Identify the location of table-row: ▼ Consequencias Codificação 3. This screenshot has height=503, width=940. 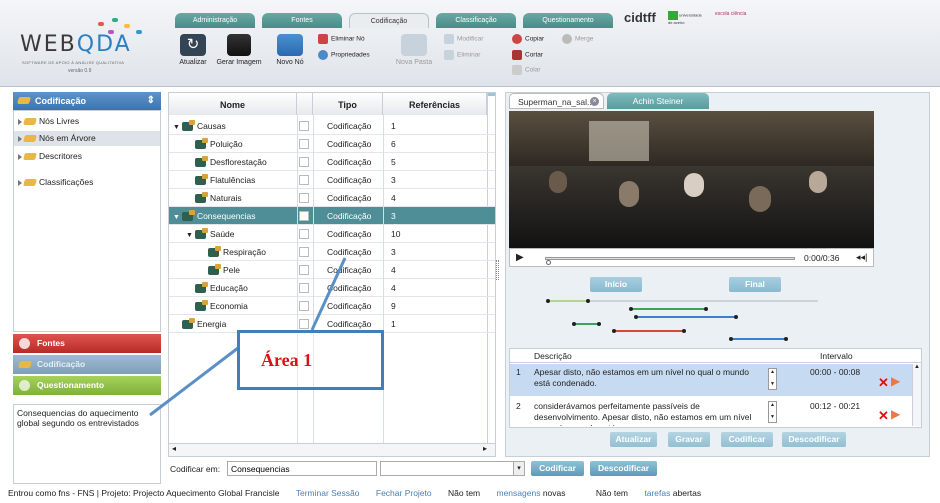
(332, 216).